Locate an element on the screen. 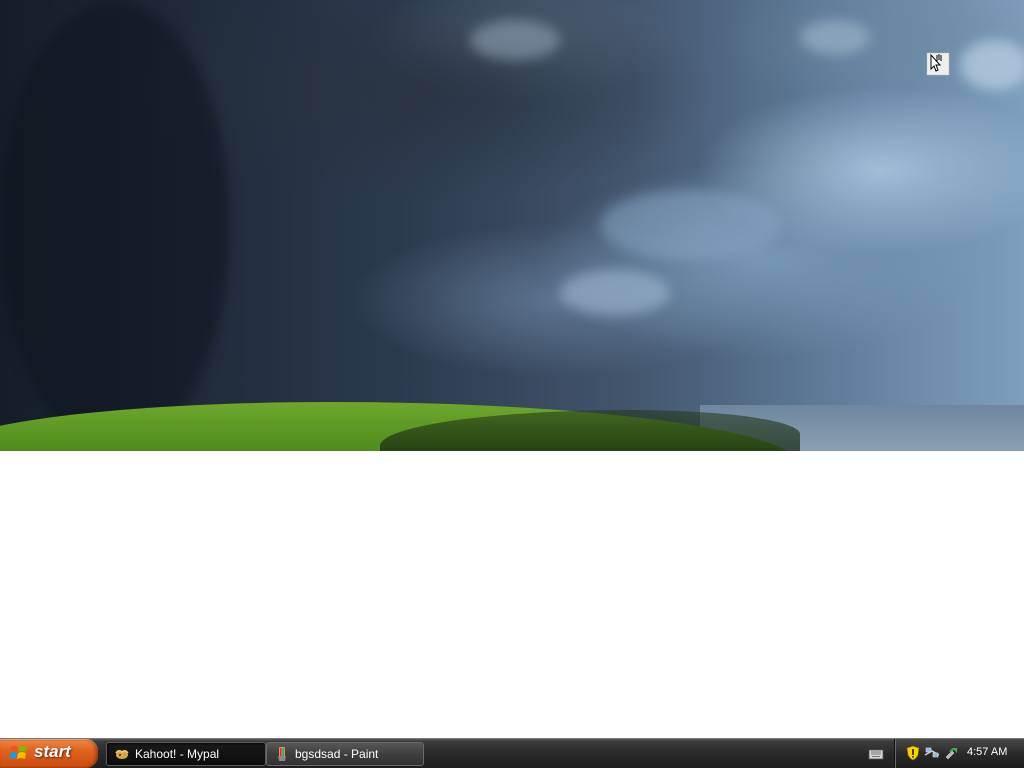  taskbar-button-mypal: Kahoot! - Mypal is located at coordinates (186, 754).